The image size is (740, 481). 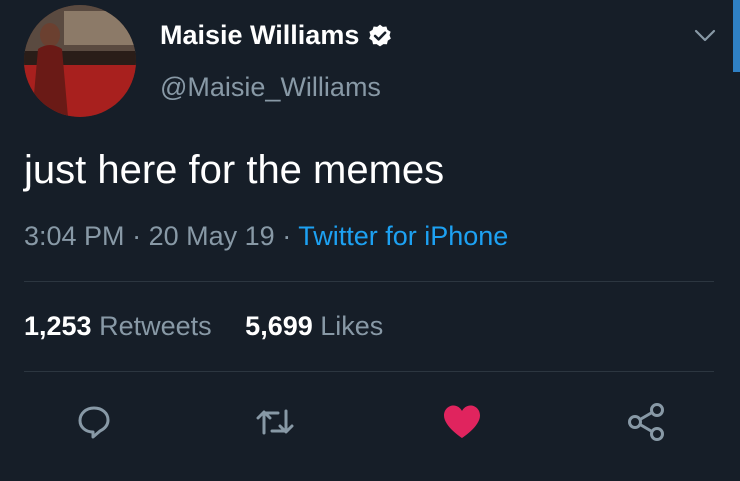 I want to click on scrollbar, so click(x=736, y=36).